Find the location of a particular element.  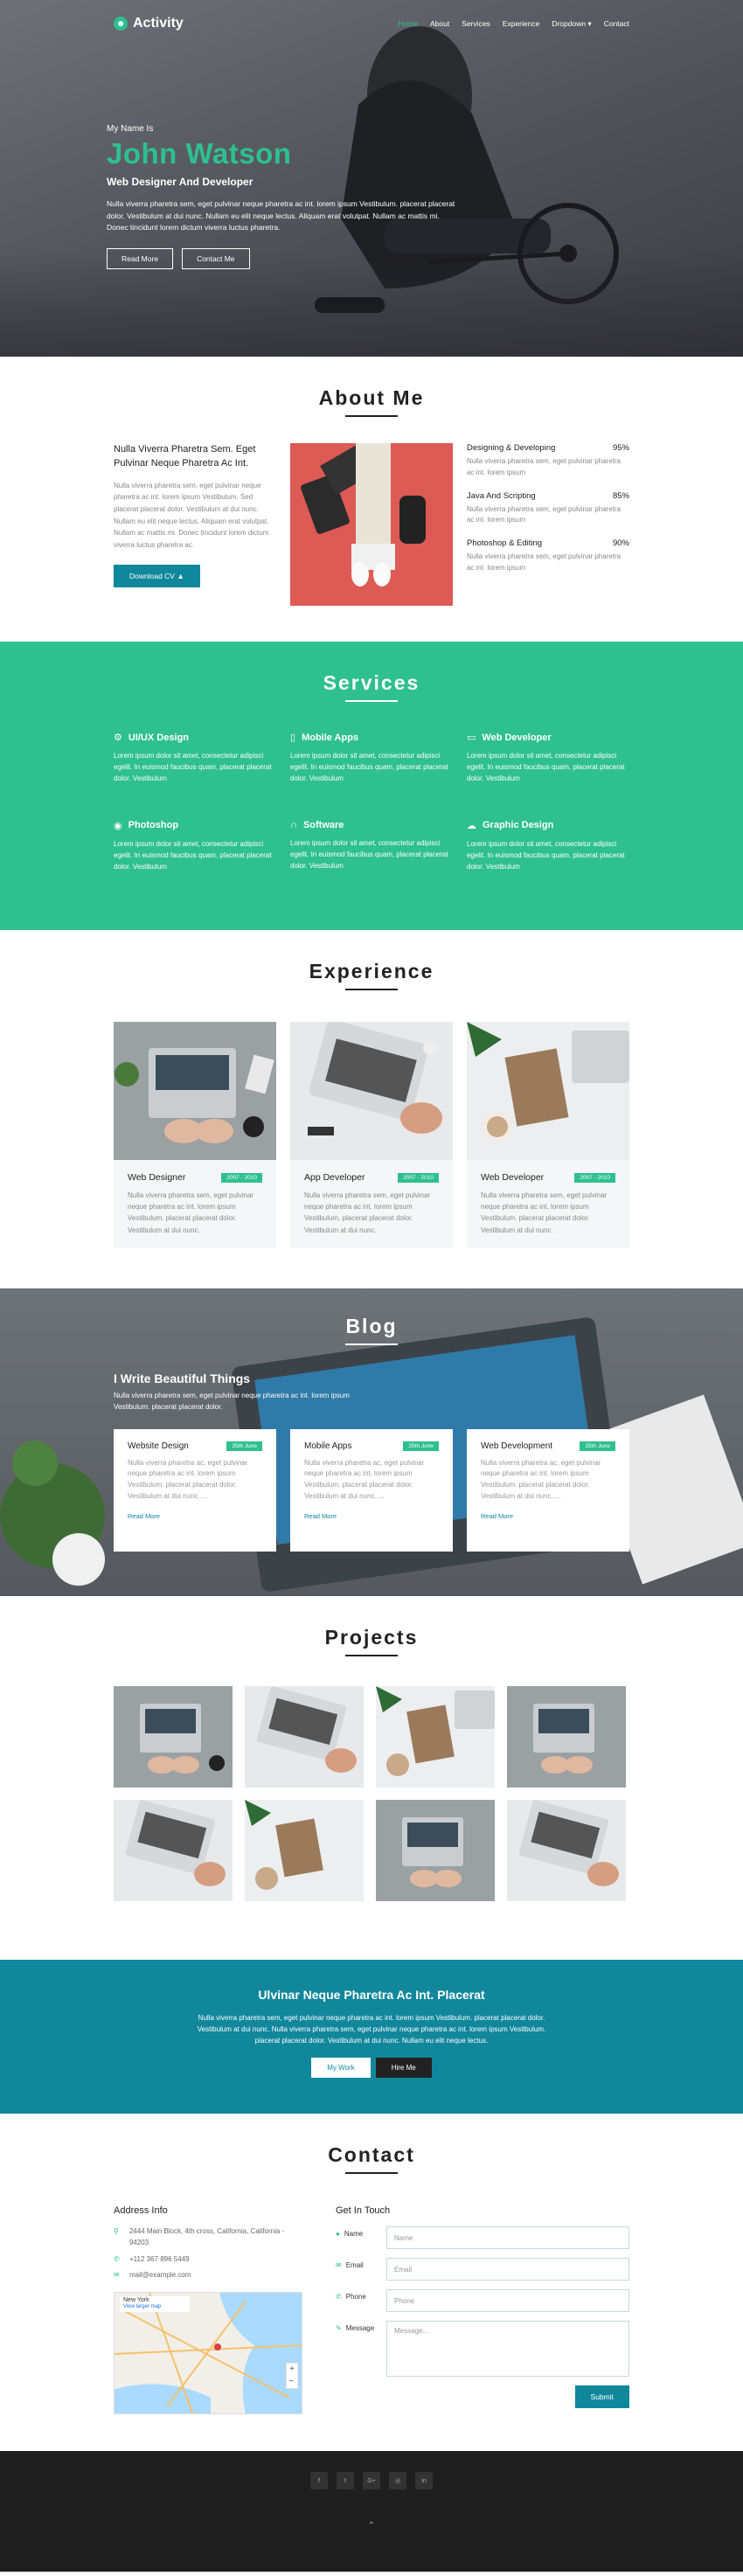

download-cv-button: Download CV ▲ is located at coordinates (157, 576).